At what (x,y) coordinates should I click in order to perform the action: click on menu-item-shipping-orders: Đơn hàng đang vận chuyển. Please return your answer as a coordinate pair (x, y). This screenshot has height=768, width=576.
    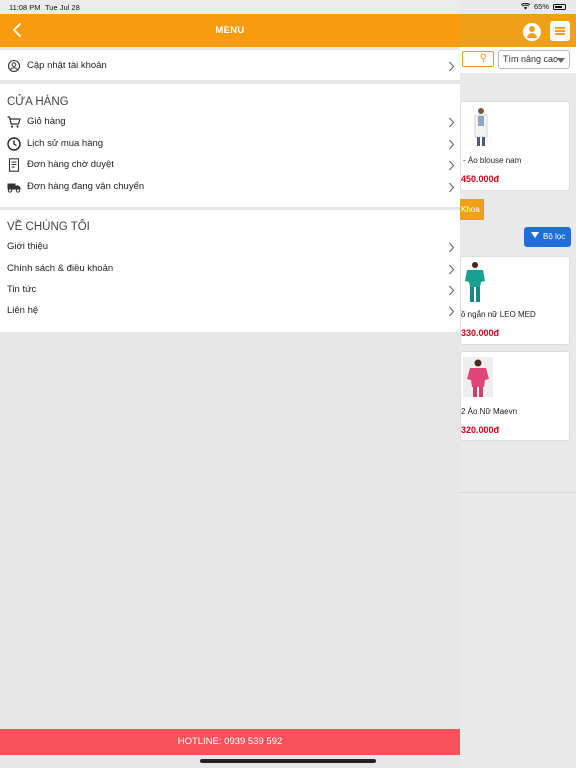
    Looking at the image, I should click on (230, 187).